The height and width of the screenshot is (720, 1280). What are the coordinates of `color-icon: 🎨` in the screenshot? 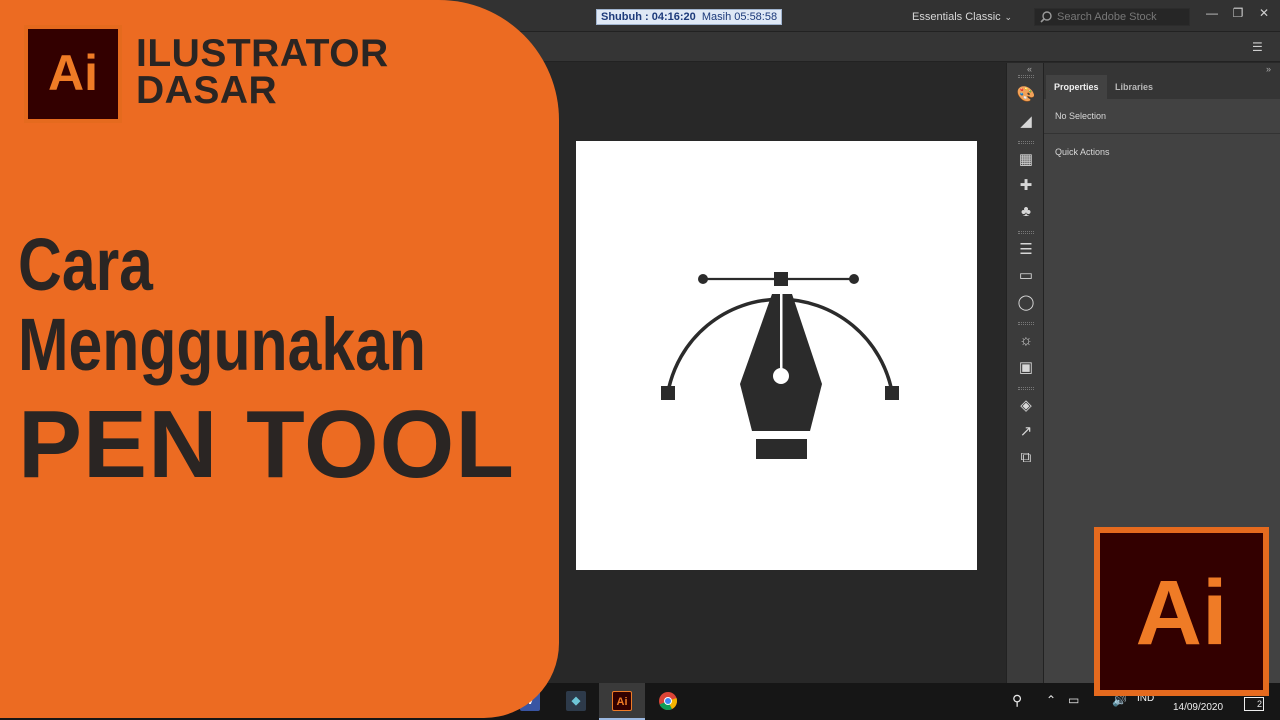 It's located at (1026, 95).